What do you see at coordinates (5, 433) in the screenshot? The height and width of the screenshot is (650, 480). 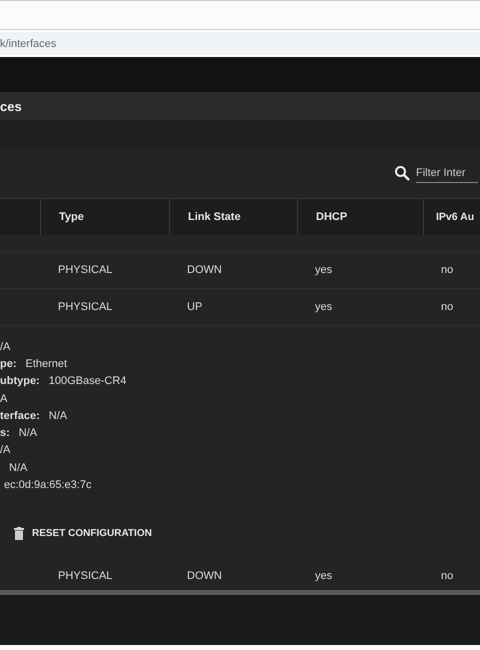 I see `detail-label: s:` at bounding box center [5, 433].